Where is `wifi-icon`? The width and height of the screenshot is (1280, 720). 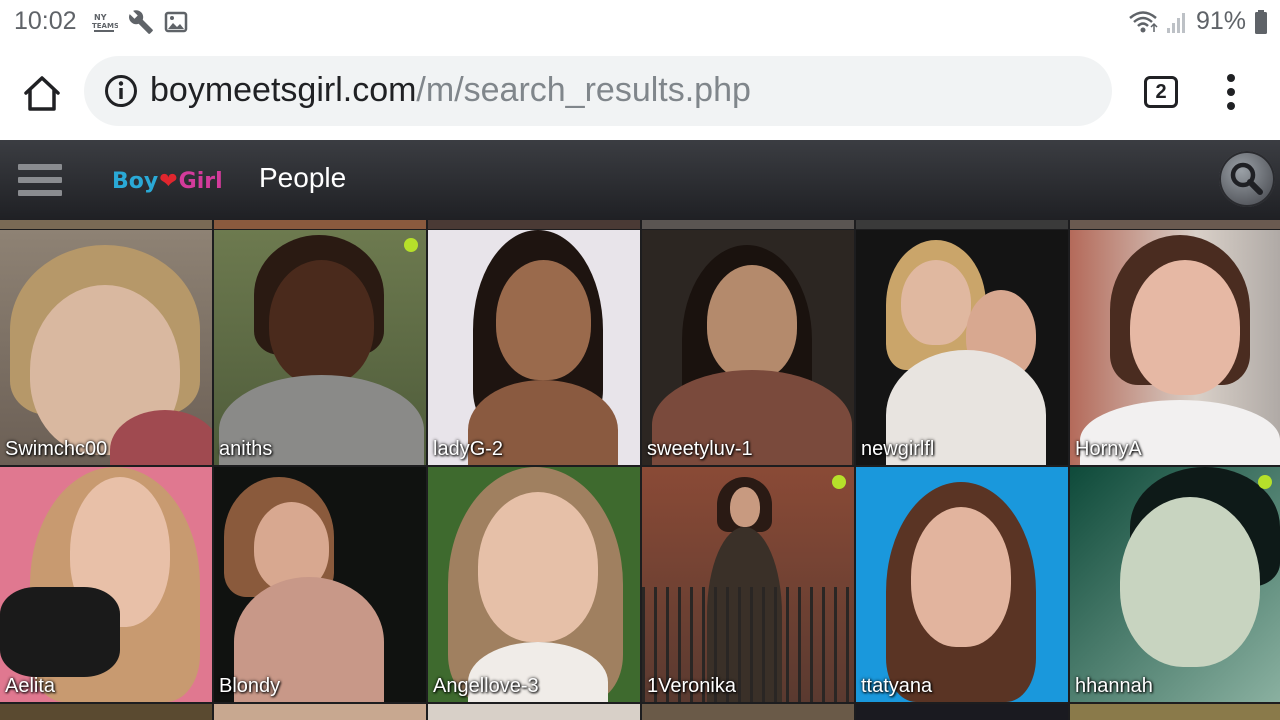
wifi-icon is located at coordinates (1143, 21).